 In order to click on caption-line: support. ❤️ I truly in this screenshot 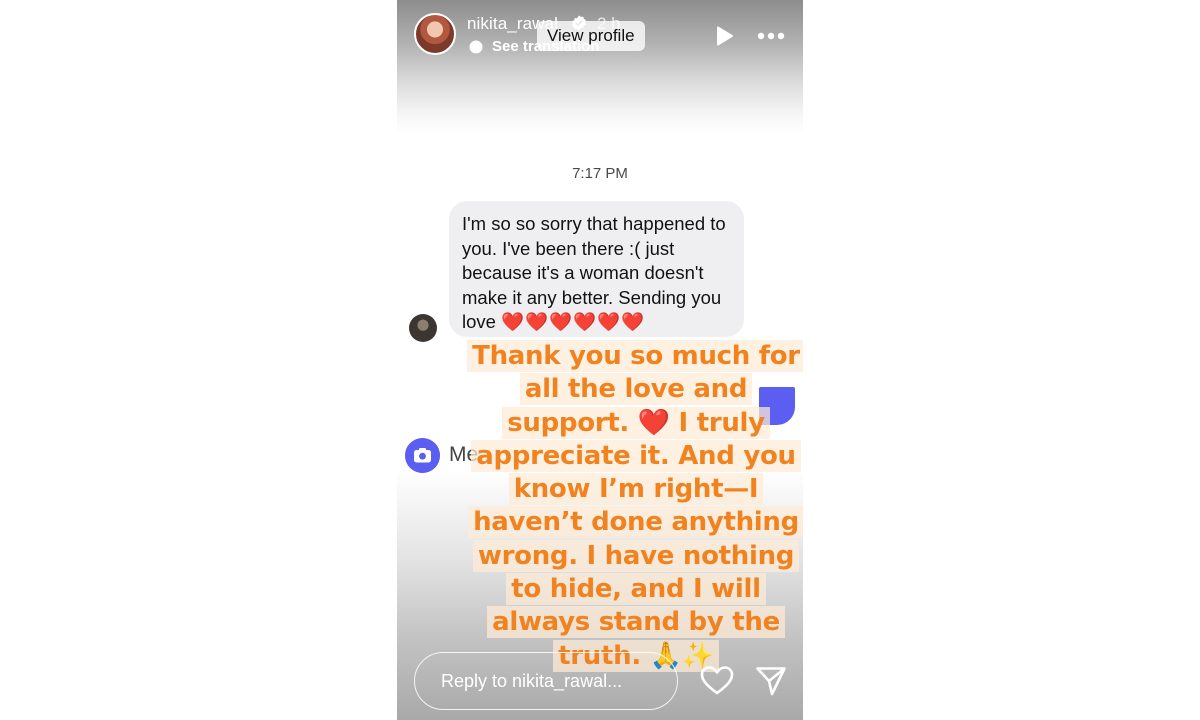, I will do `click(636, 422)`.